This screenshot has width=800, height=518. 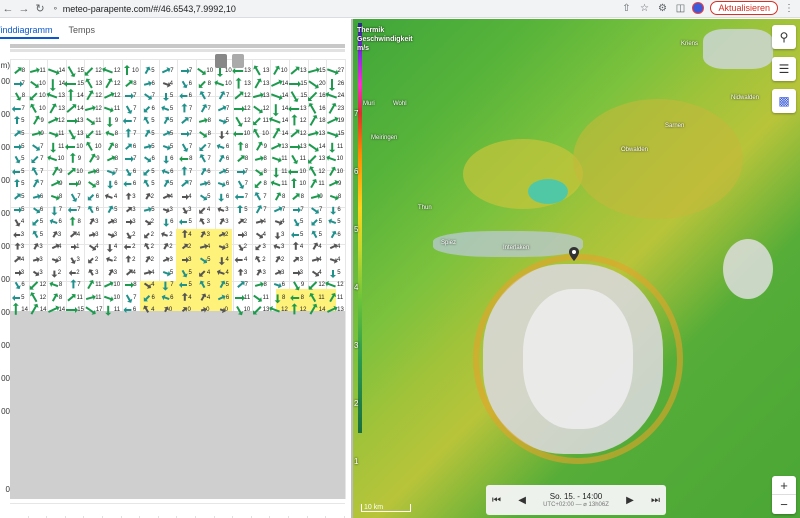 I want to click on filter-settings-icon: ☰, so click(x=784, y=69).